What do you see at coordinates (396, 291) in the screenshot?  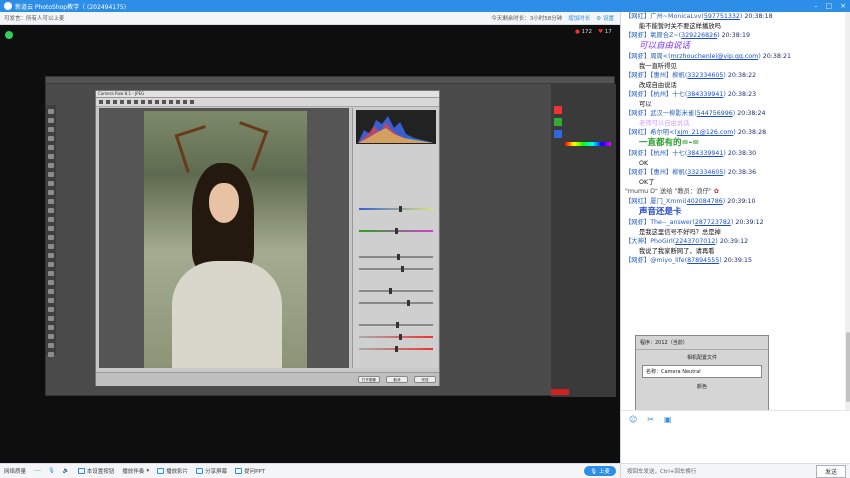 I see `slider-highlights` at bounding box center [396, 291].